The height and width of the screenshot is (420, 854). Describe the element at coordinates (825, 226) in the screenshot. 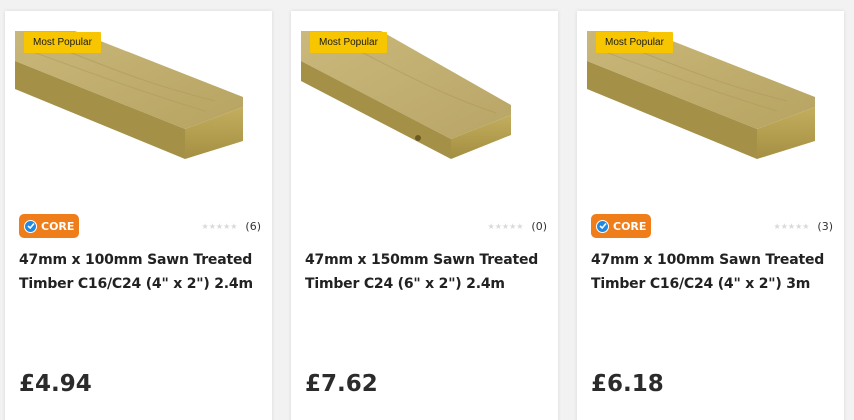

I see `review-count: (3)` at that location.